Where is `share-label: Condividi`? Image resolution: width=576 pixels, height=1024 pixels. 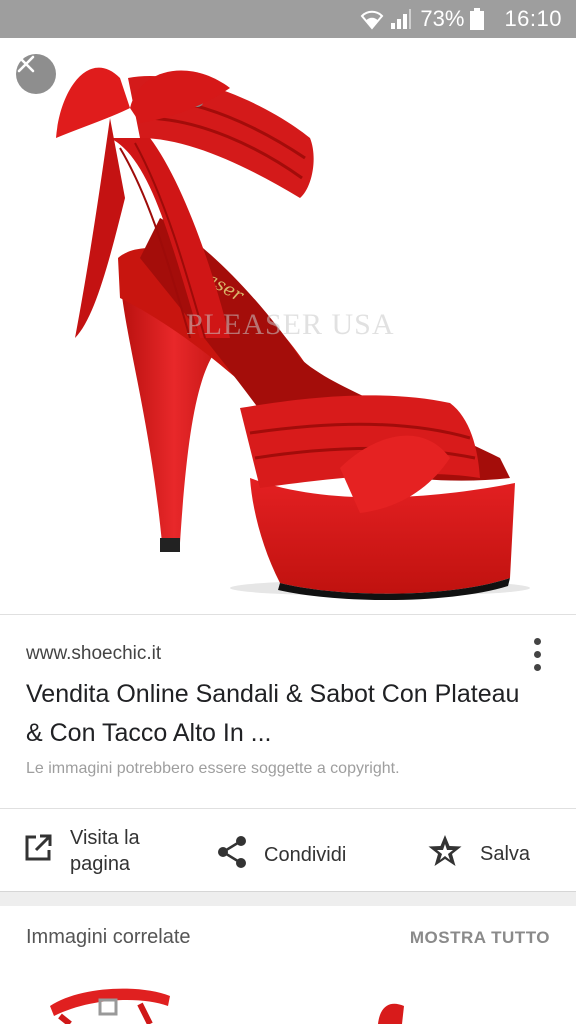 share-label: Condividi is located at coordinates (305, 855).